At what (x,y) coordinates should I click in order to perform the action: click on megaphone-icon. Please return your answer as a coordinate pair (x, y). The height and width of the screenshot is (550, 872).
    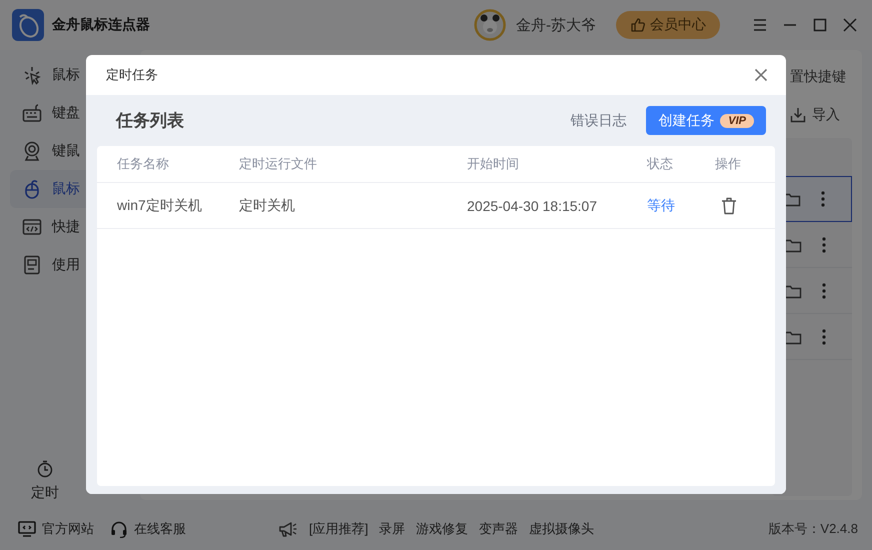
    Looking at the image, I should click on (288, 529).